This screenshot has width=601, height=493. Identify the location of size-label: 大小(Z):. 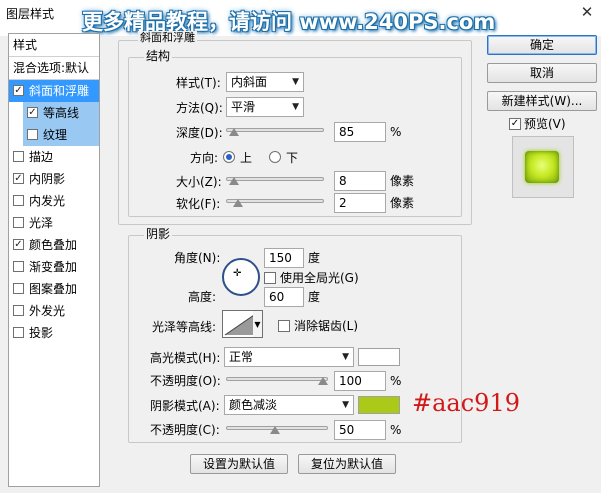
(199, 182).